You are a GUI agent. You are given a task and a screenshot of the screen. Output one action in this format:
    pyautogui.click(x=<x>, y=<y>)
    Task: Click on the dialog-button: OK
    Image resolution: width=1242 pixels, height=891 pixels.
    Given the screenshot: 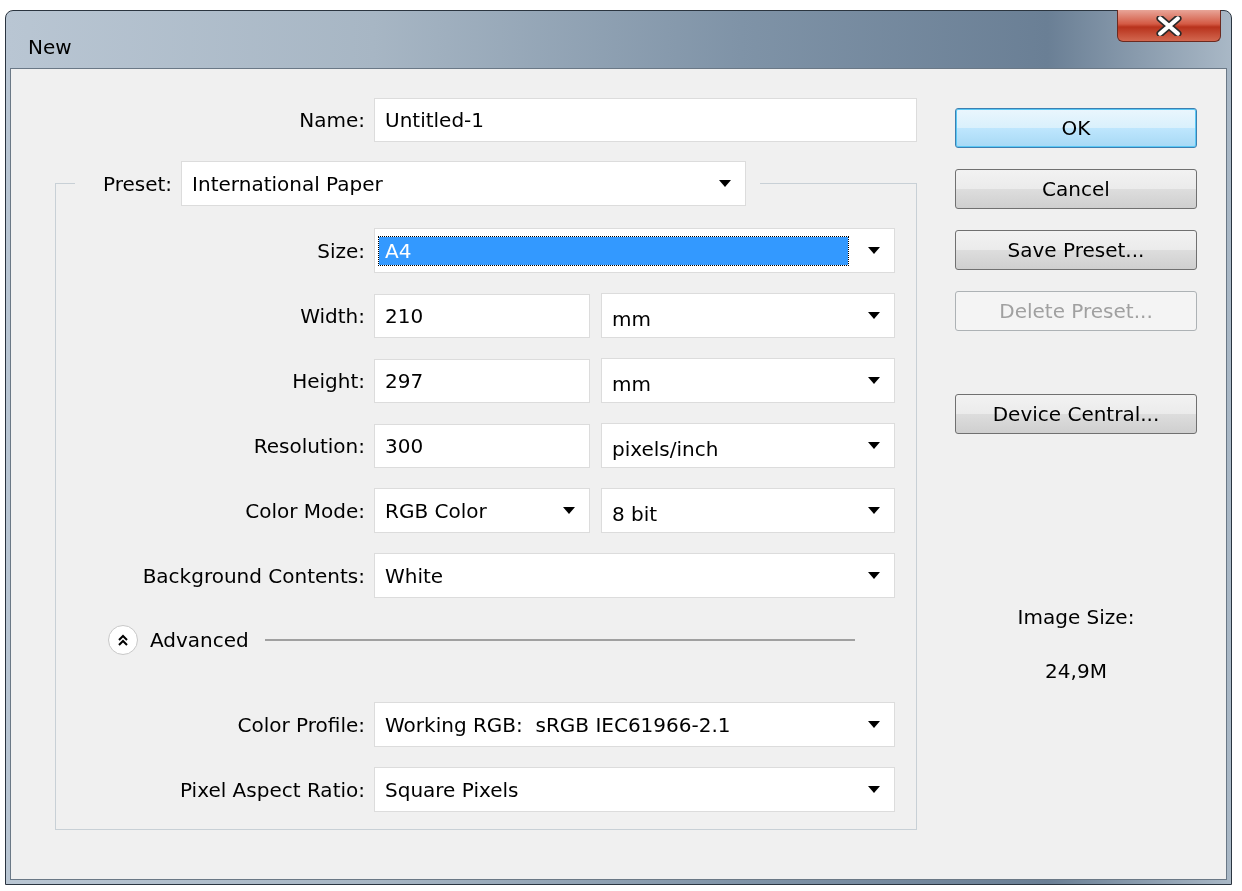 What is the action you would take?
    pyautogui.click(x=1076, y=128)
    